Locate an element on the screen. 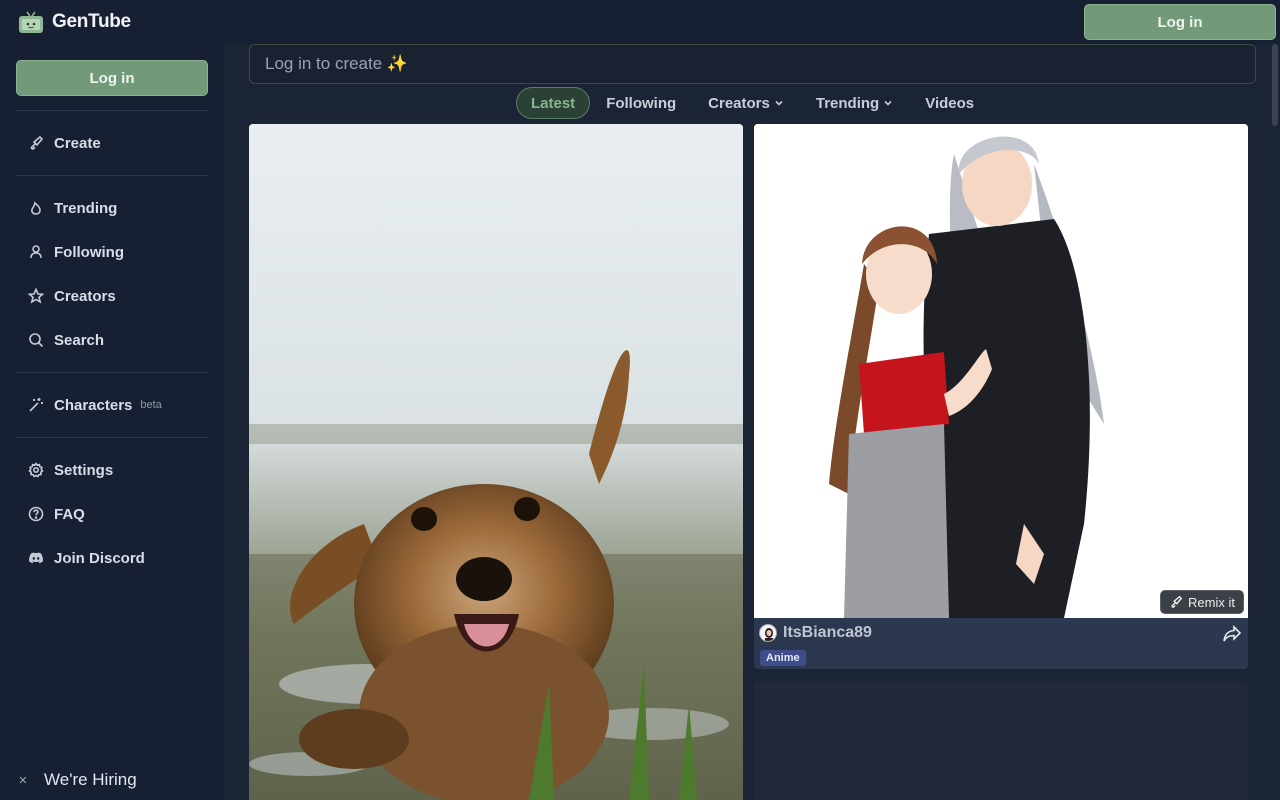 The height and width of the screenshot is (800, 1280). sidebar-item-create: Create is located at coordinates (64, 143).